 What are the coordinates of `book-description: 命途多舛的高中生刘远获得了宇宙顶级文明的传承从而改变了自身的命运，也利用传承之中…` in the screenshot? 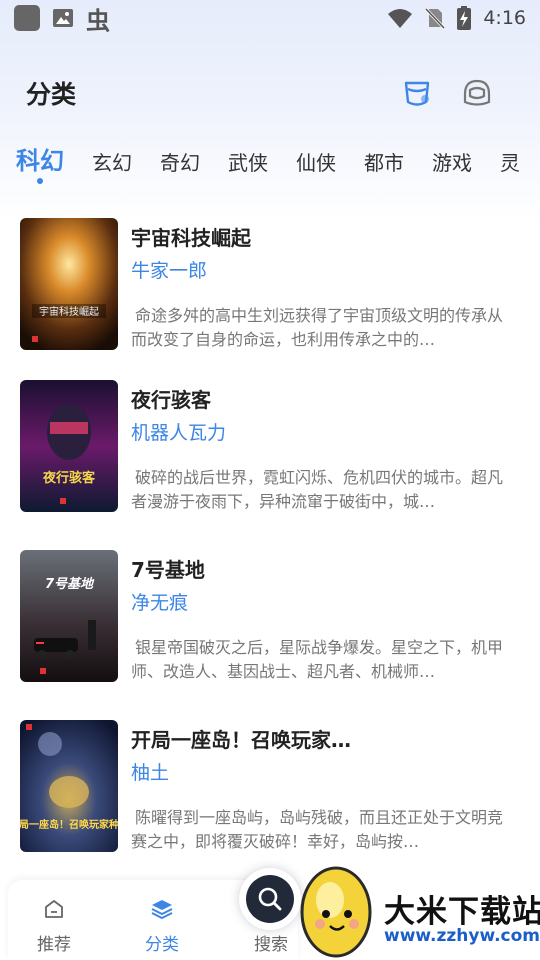 It's located at (317, 327).